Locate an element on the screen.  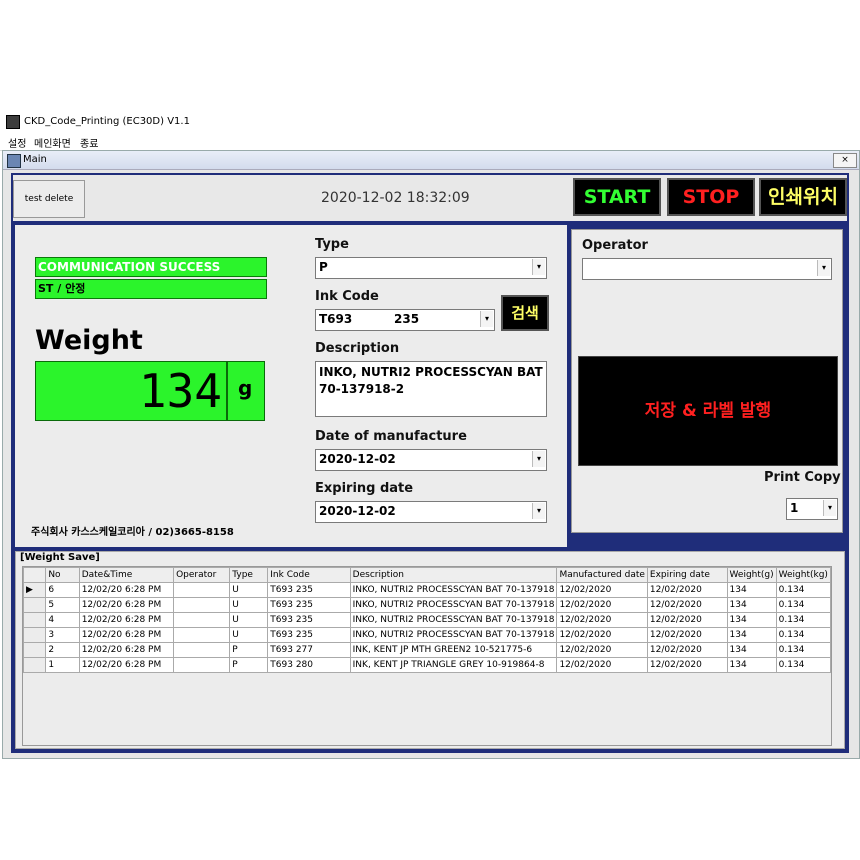
app-icon is located at coordinates (13, 122).